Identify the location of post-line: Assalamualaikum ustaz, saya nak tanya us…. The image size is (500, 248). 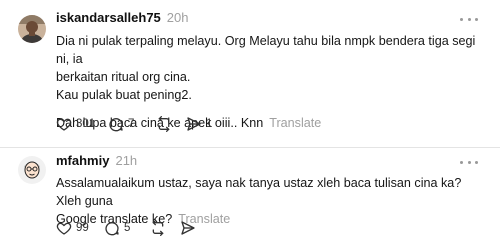
(259, 192).